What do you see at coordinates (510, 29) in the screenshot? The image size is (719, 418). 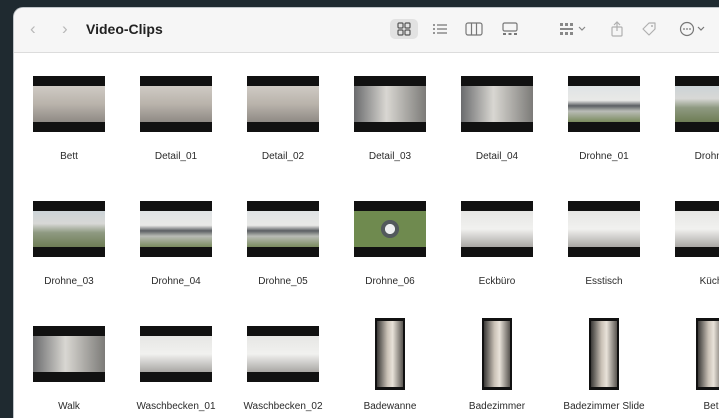 I see `gallery-view-icon` at bounding box center [510, 29].